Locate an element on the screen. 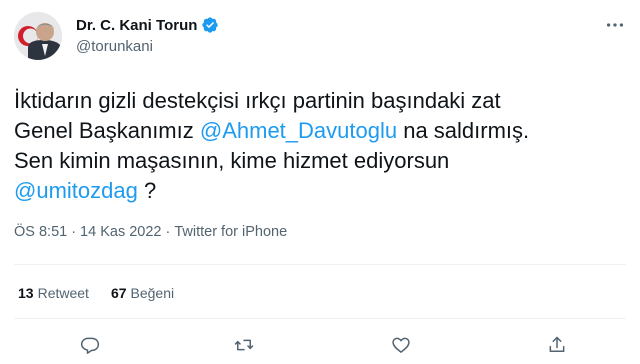  heart-icon is located at coordinates (401, 345).